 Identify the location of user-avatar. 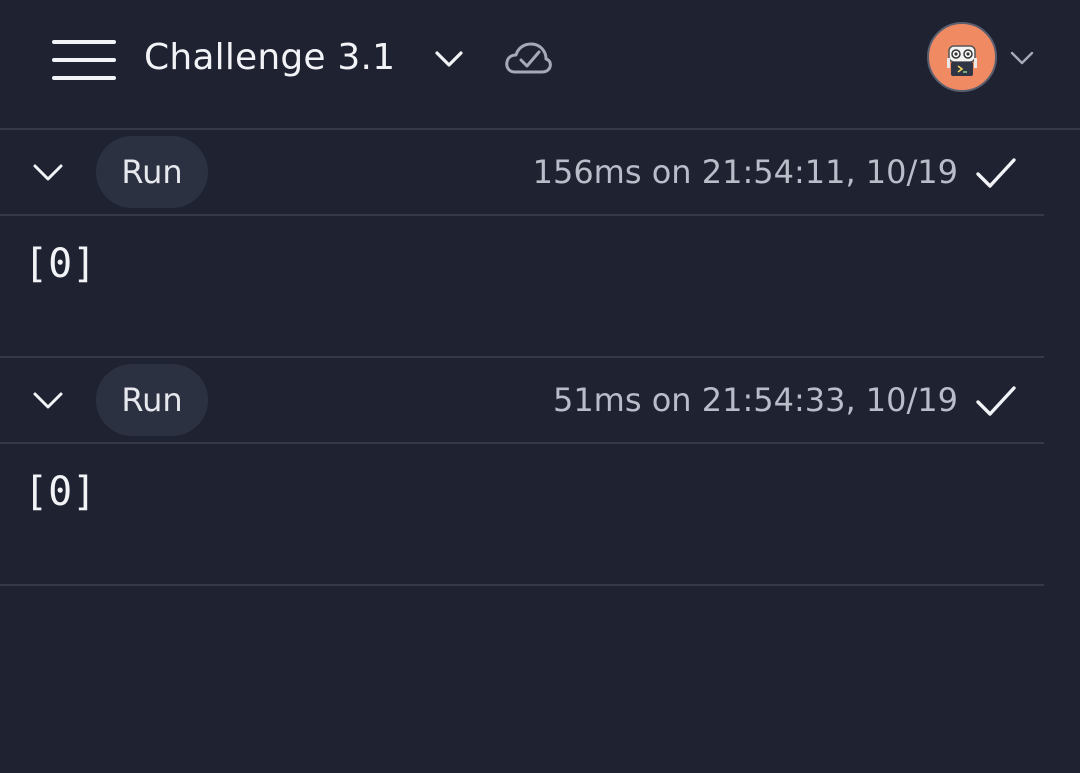
(962, 57).